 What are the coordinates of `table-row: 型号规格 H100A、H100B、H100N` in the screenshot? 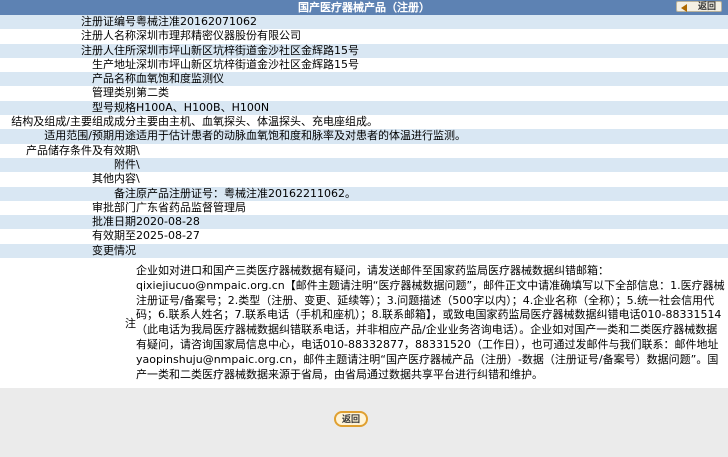 It's located at (364, 108).